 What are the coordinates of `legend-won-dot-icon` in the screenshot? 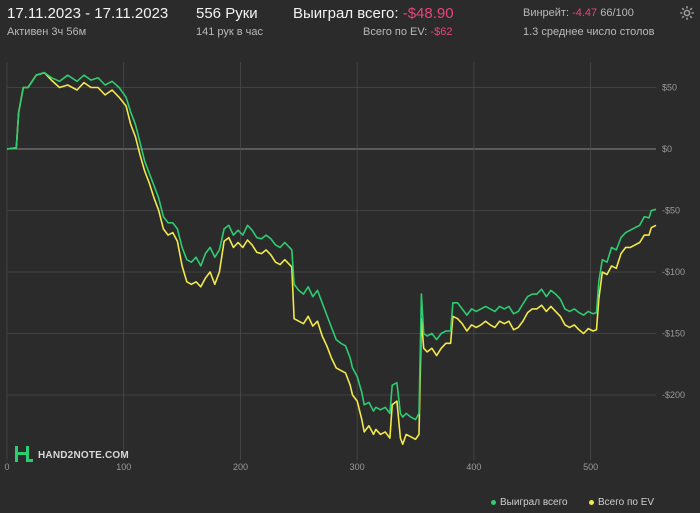 It's located at (493, 502).